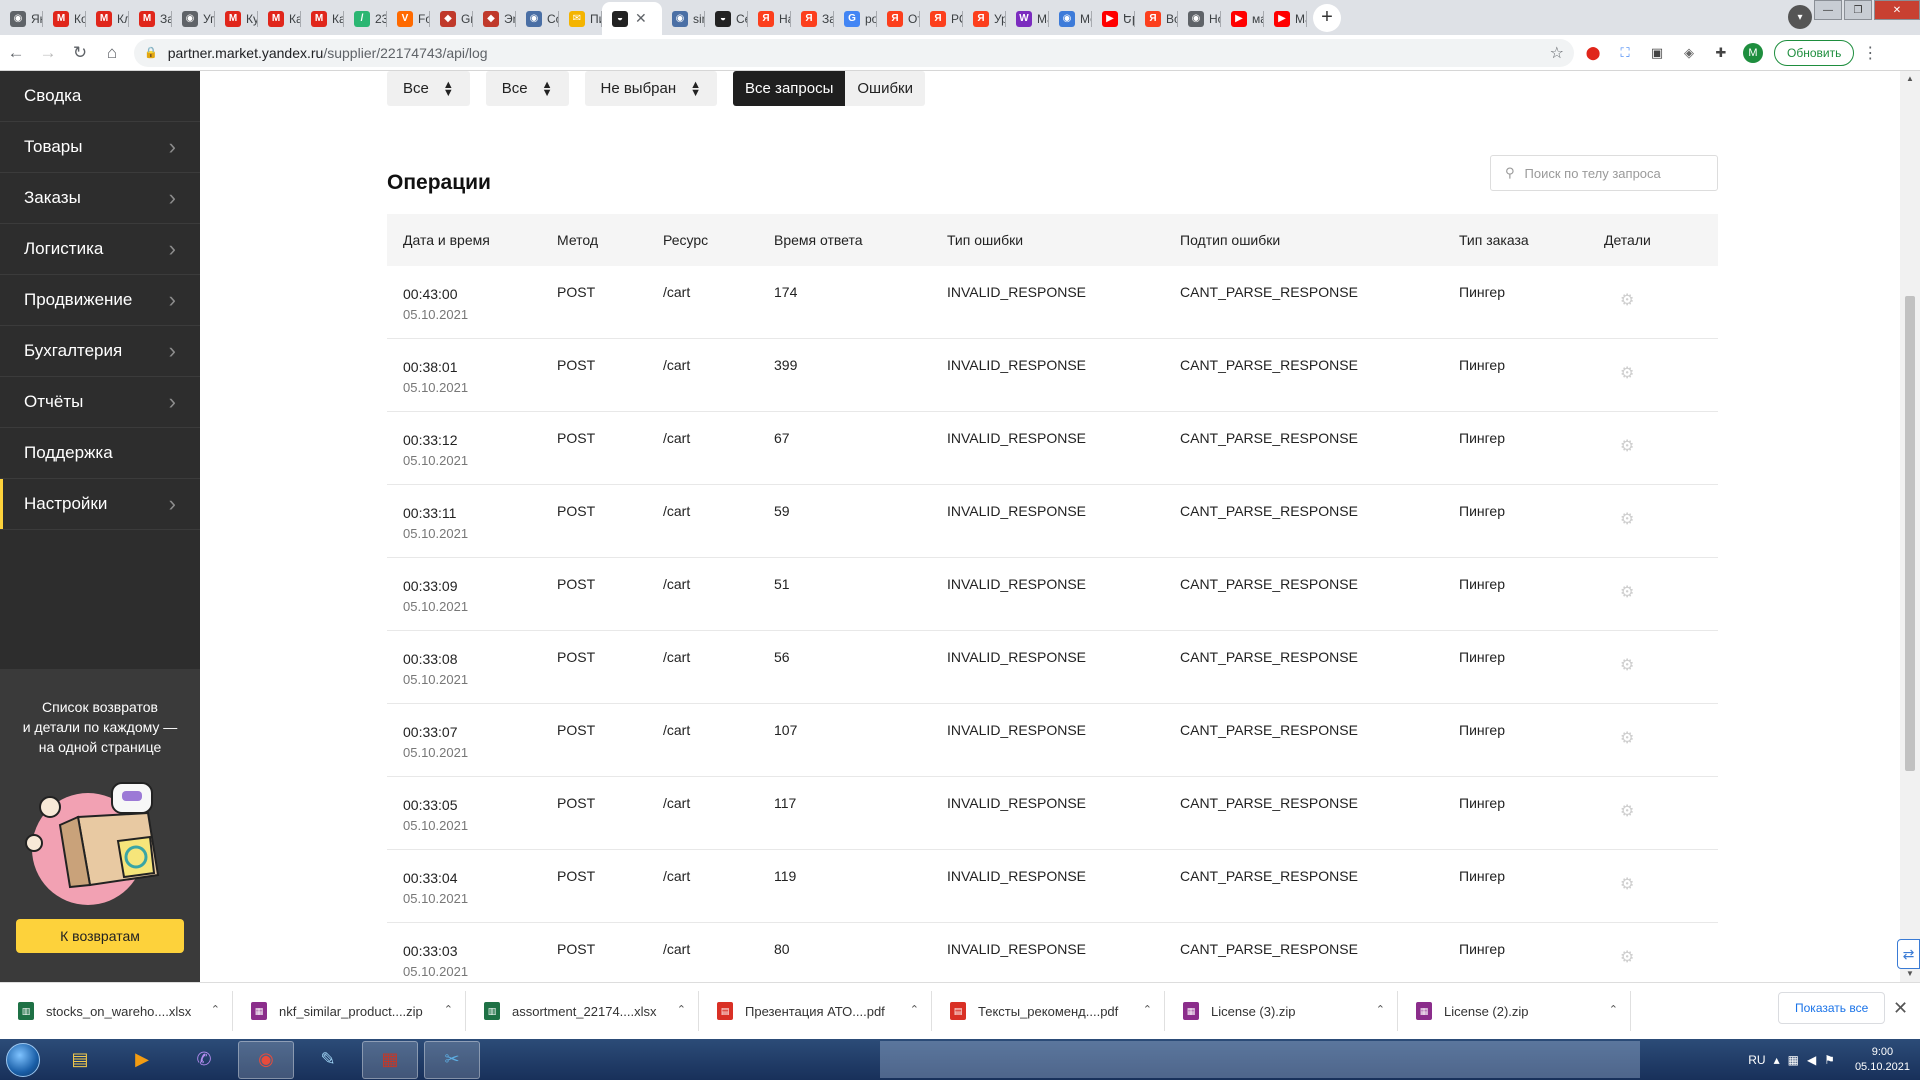 The height and width of the screenshot is (1080, 1920). Describe the element at coordinates (236, 18) in the screenshot. I see `browser-tab: M Ку` at that location.